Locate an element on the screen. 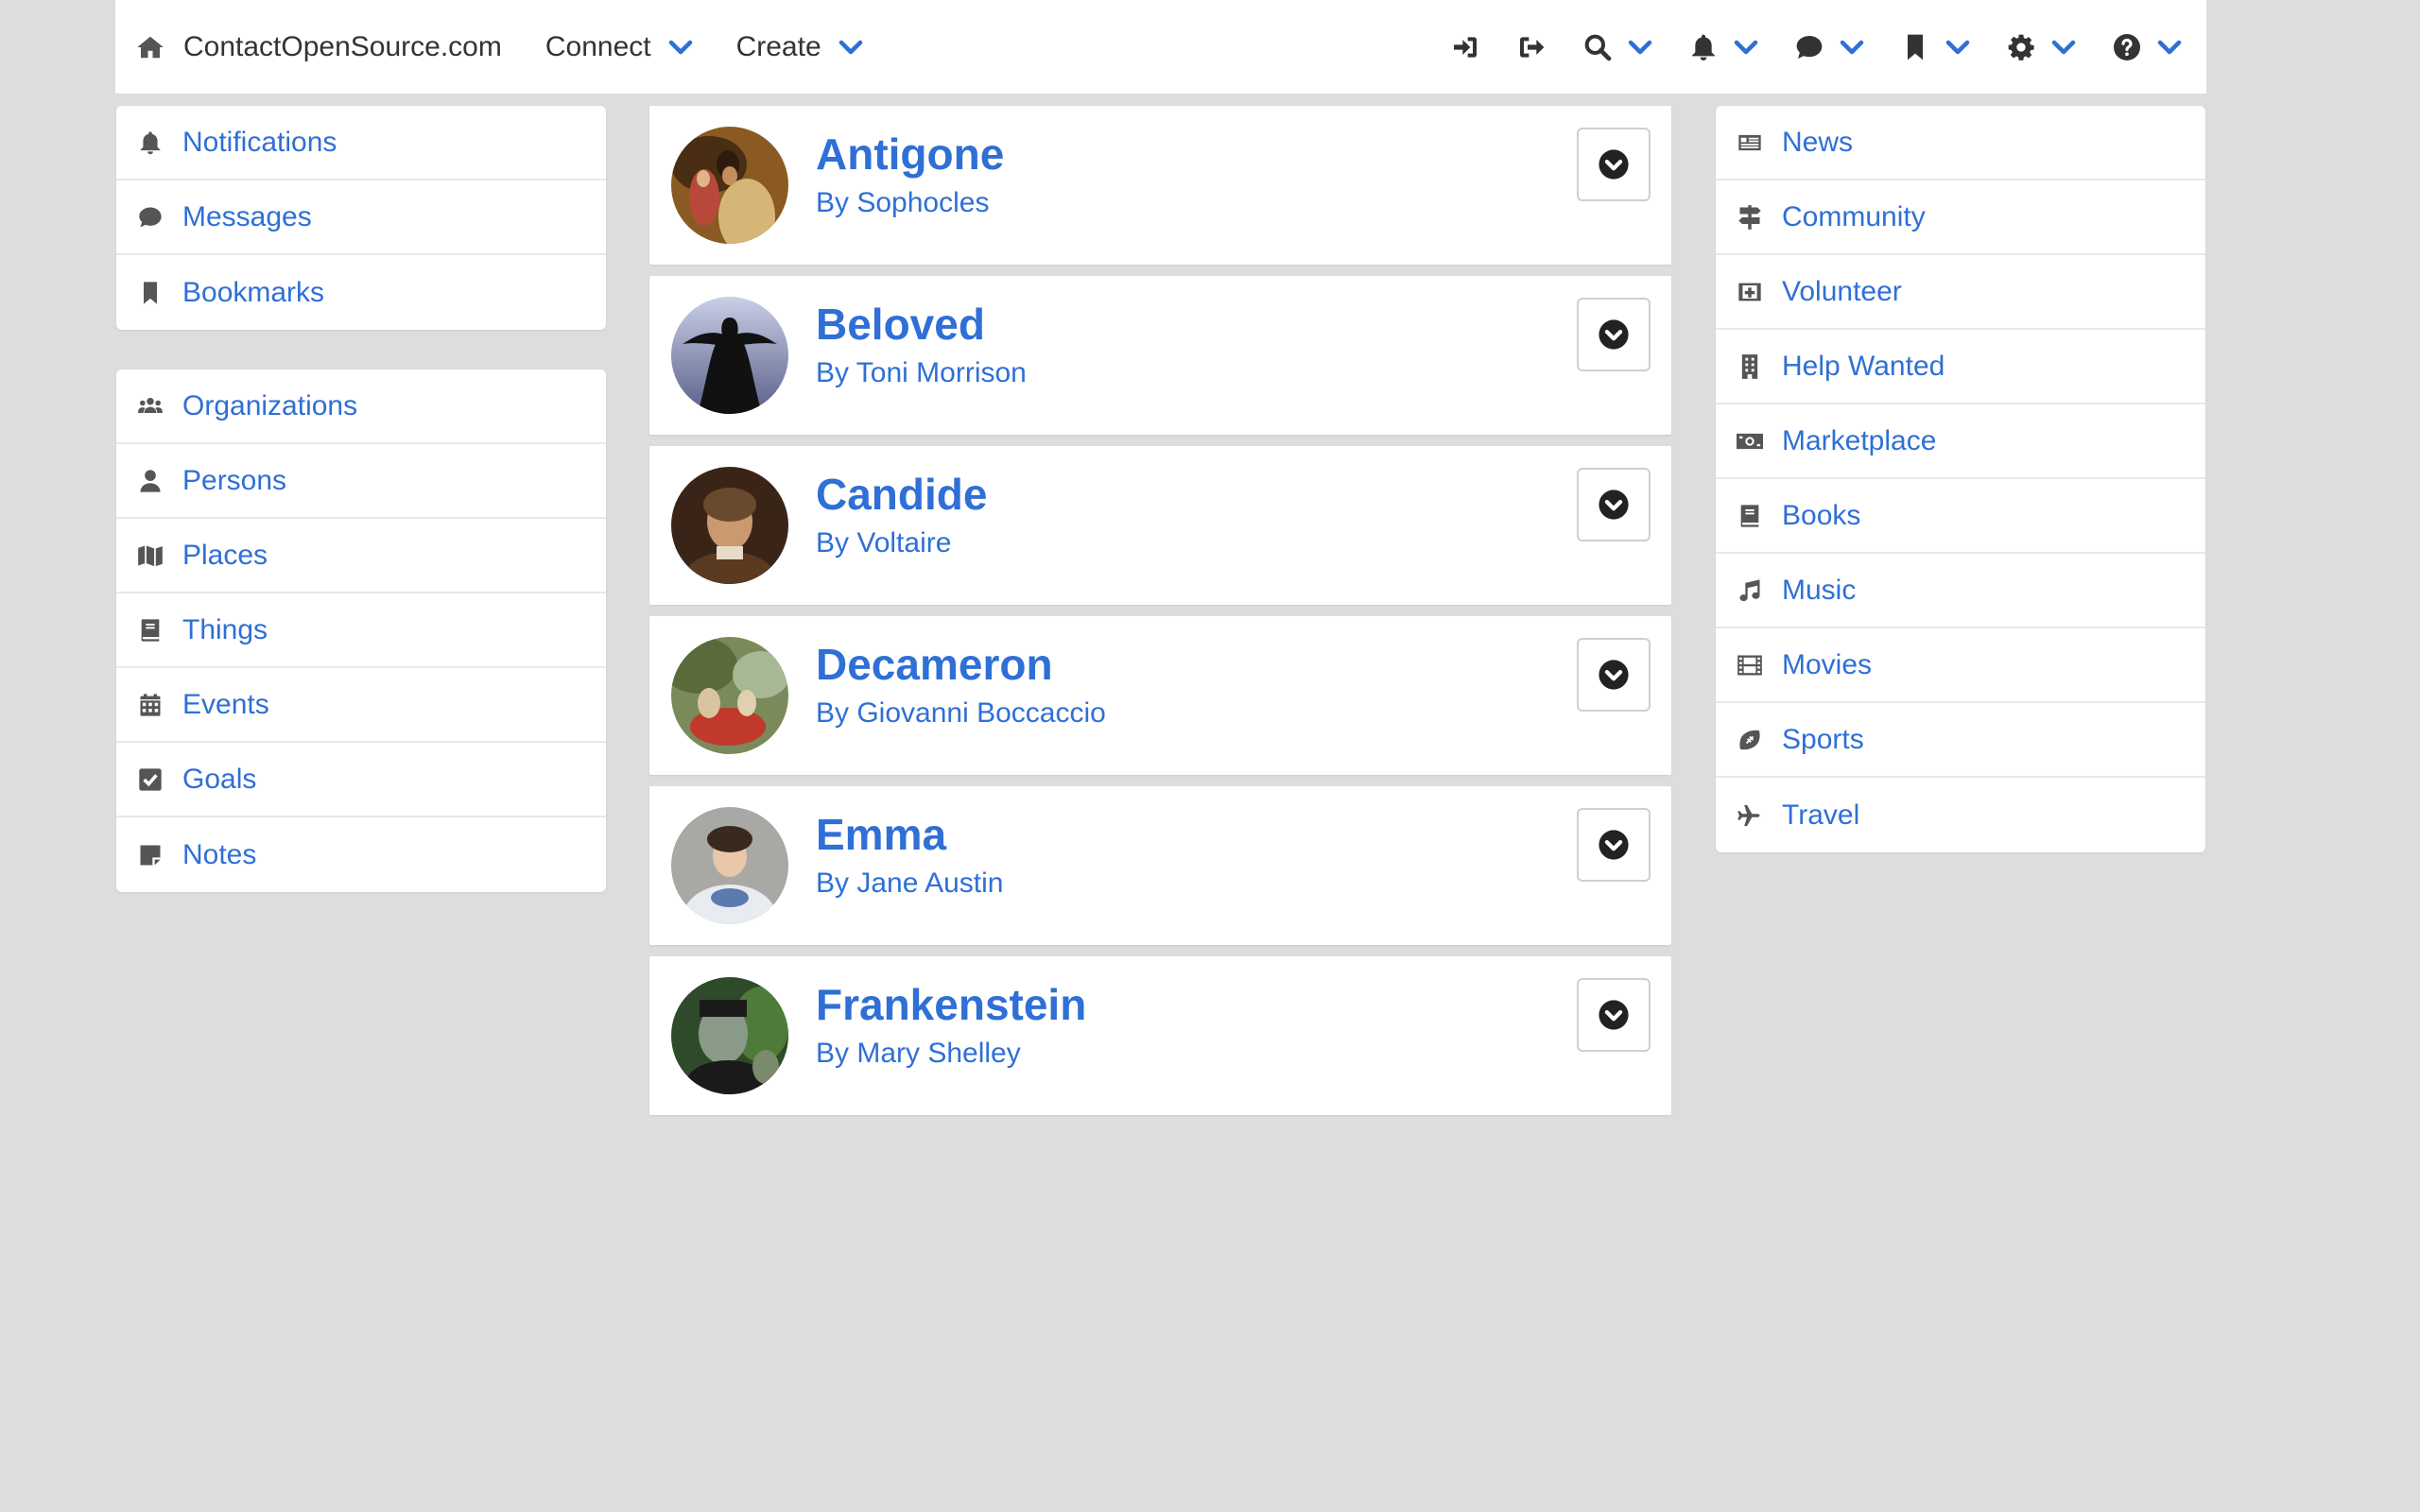 This screenshot has width=2420, height=1512. book-card-decameron: Decameron By Giovanni Boccaccio is located at coordinates (1160, 695).